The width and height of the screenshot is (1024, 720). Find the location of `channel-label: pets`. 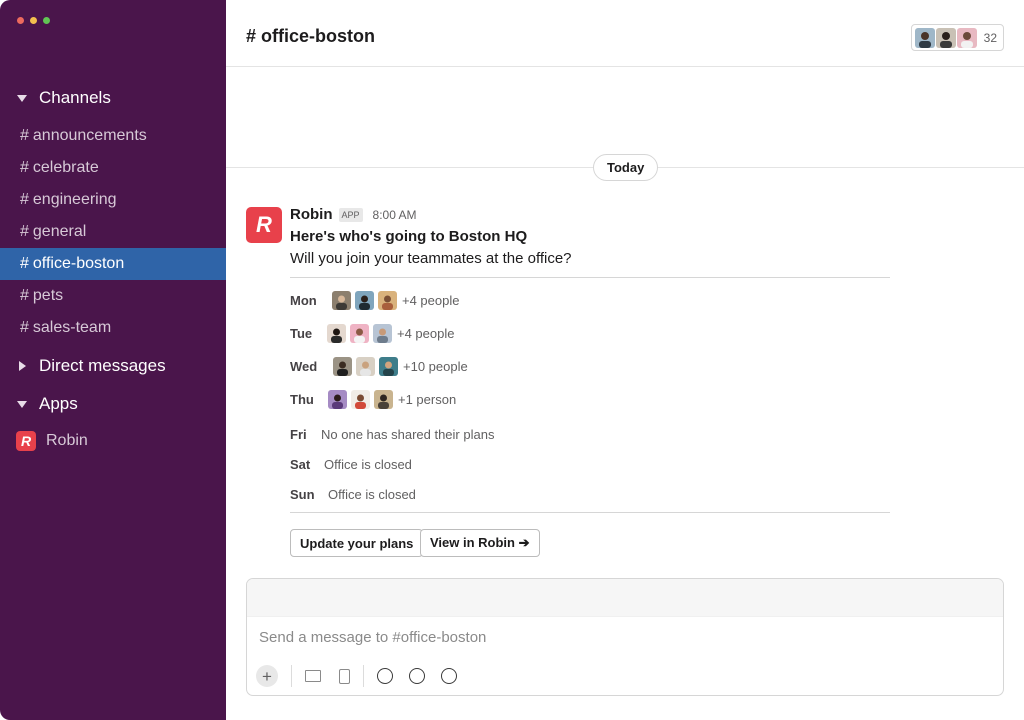

channel-label: pets is located at coordinates (48, 295).